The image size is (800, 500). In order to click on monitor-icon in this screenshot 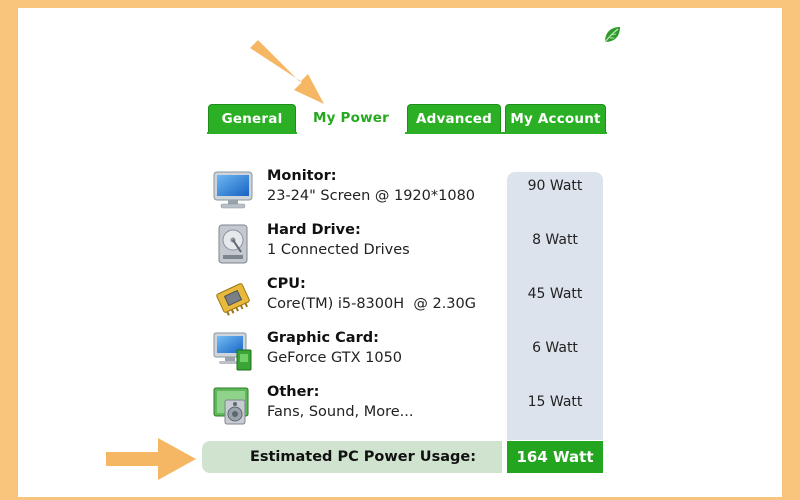, I will do `click(233, 190)`.